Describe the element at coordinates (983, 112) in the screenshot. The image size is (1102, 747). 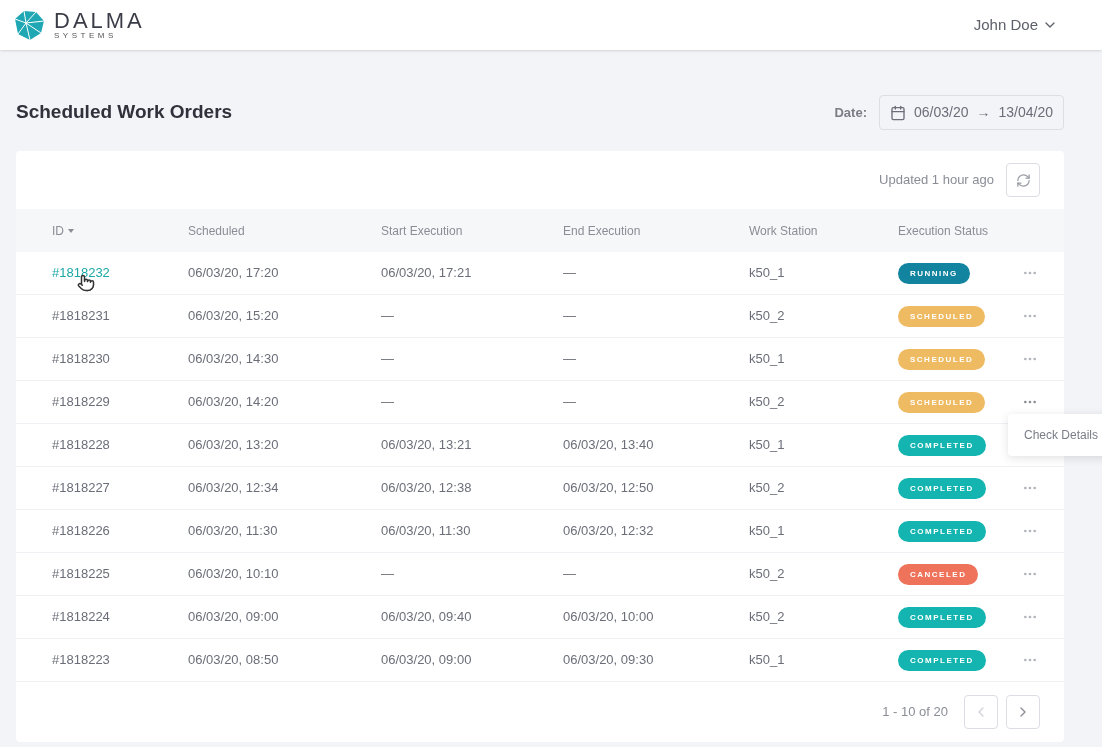
I see `date-arrow: →` at that location.